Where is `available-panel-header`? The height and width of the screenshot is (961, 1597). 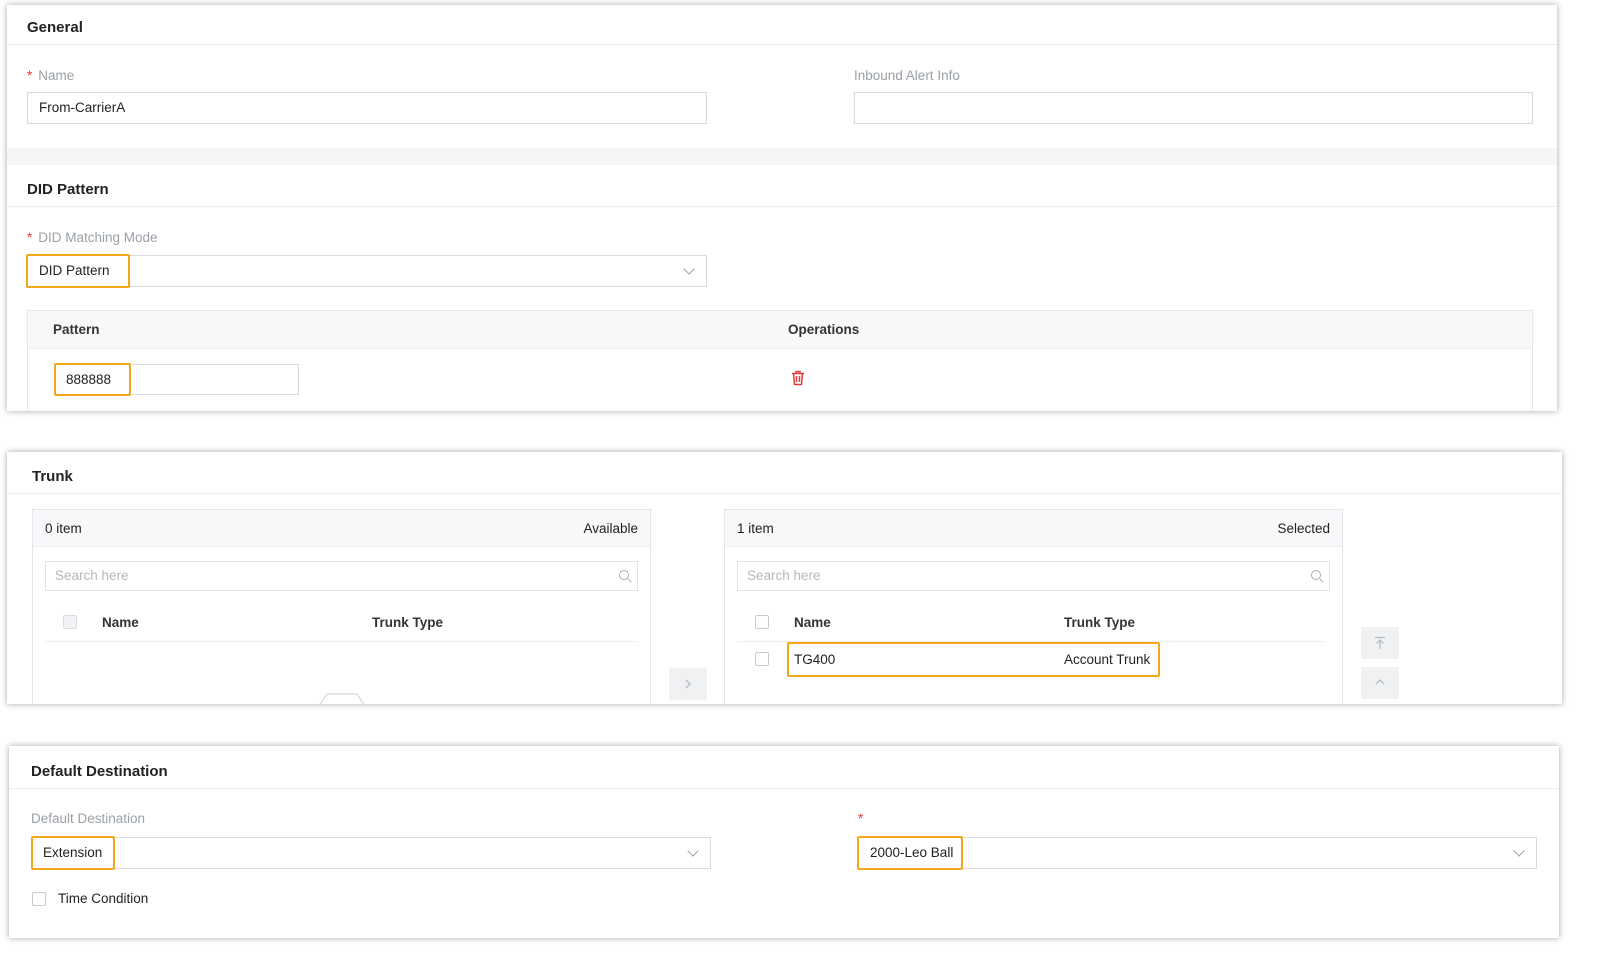
available-panel-header is located at coordinates (341, 528).